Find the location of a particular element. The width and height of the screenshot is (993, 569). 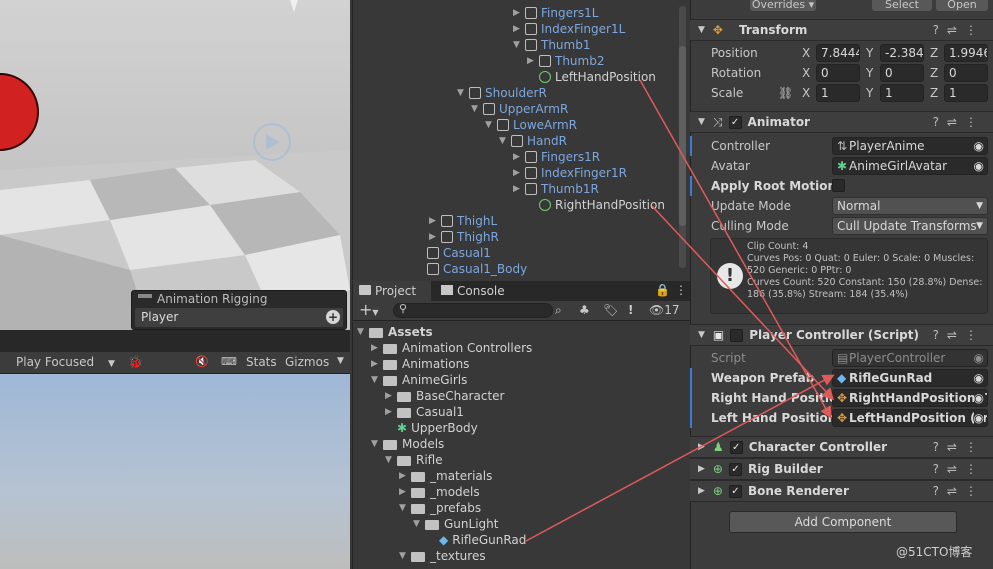

select-button: Select is located at coordinates (902, 5).